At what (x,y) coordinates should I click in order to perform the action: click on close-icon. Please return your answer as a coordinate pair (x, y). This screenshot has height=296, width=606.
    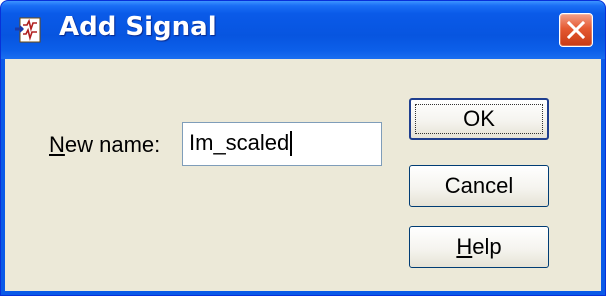
    Looking at the image, I should click on (576, 30).